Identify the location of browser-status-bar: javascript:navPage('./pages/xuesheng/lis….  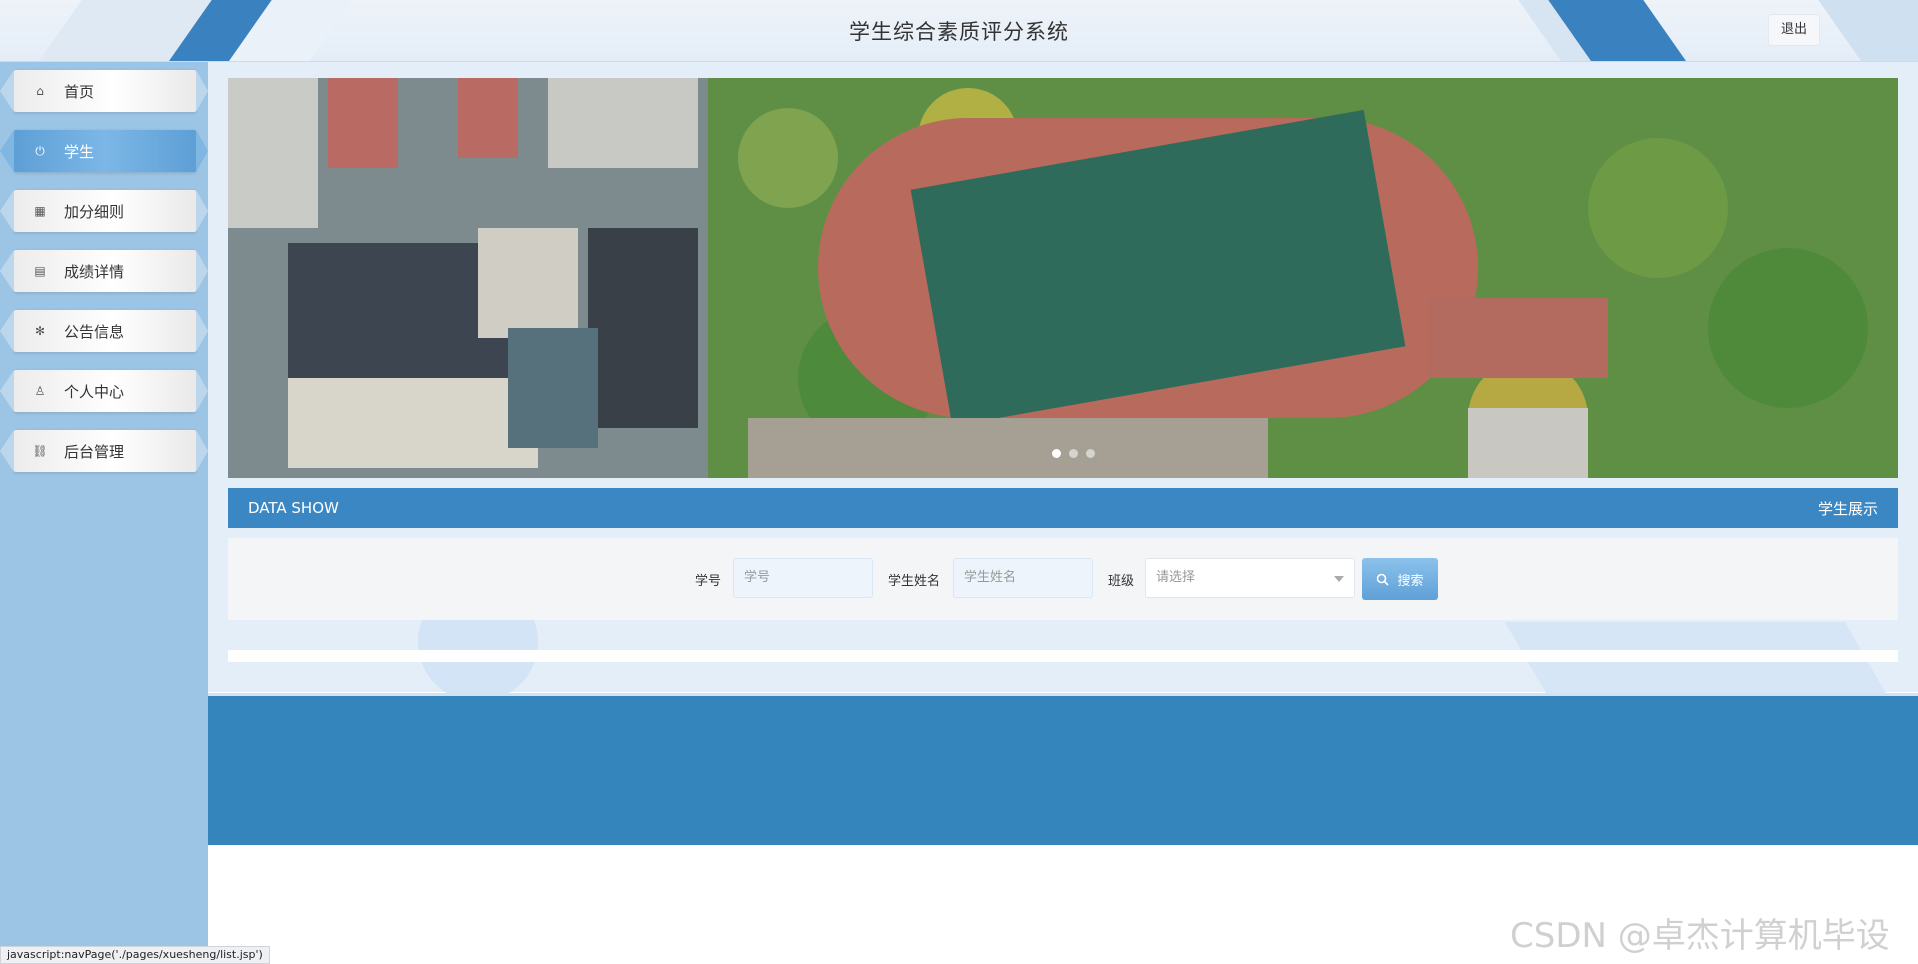
(135, 955).